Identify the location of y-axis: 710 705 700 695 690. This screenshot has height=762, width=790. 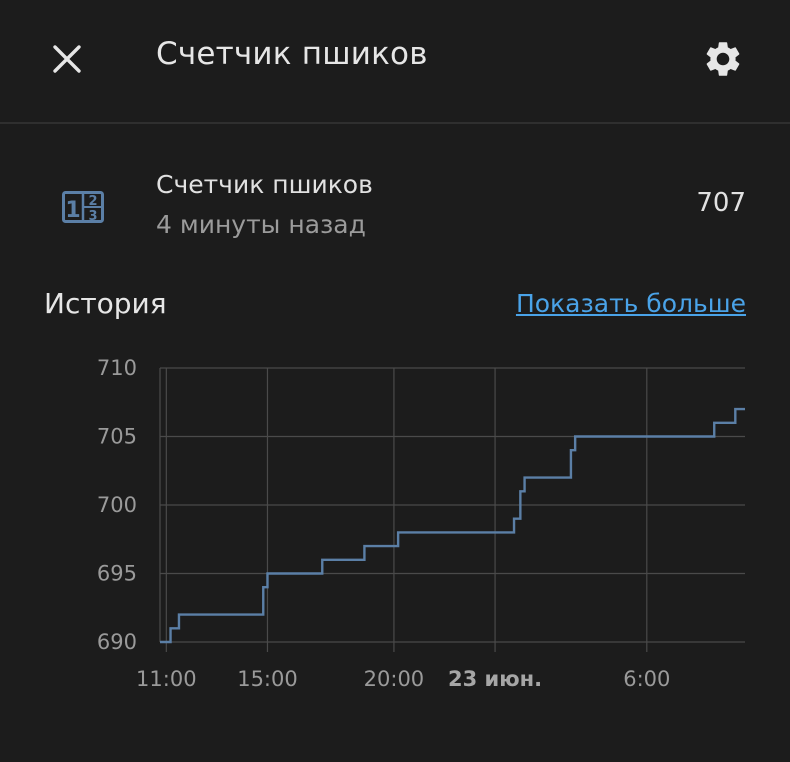
(117, 505).